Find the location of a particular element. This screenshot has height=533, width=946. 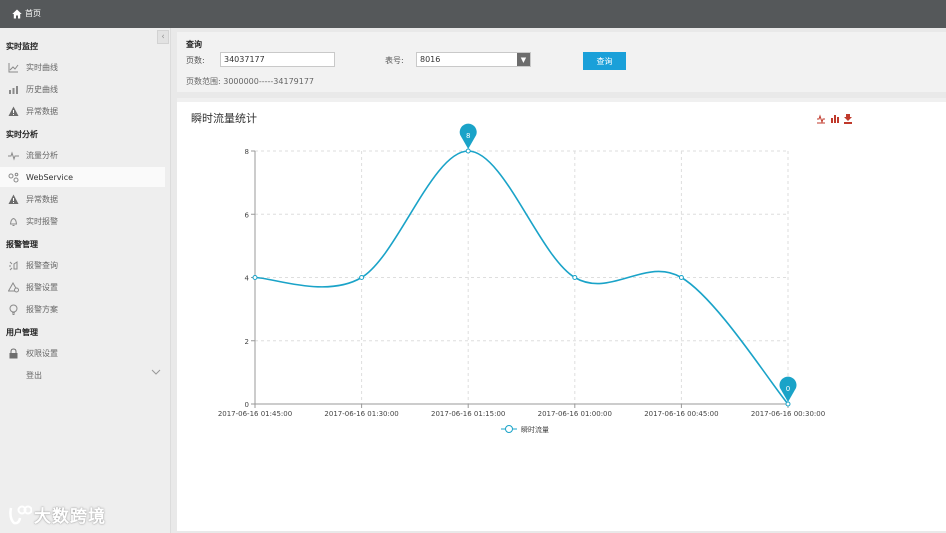

sidebar-item-alarm-query: 报警查询 is located at coordinates (82, 265).